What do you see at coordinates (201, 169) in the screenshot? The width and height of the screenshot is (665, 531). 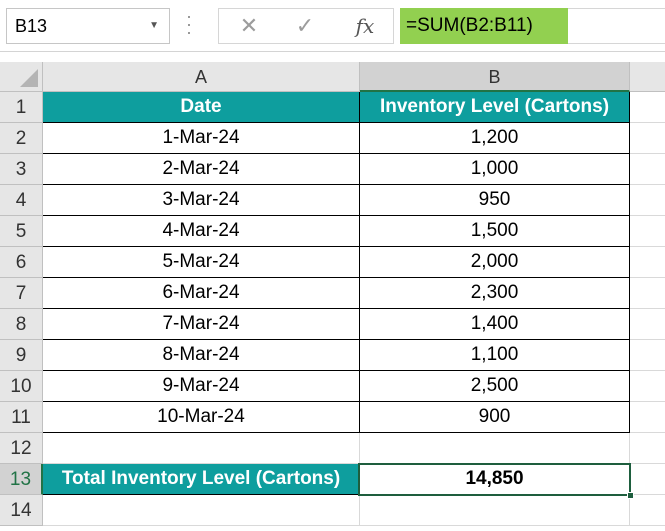 I see `table-cell-date: 2-Mar-24` at bounding box center [201, 169].